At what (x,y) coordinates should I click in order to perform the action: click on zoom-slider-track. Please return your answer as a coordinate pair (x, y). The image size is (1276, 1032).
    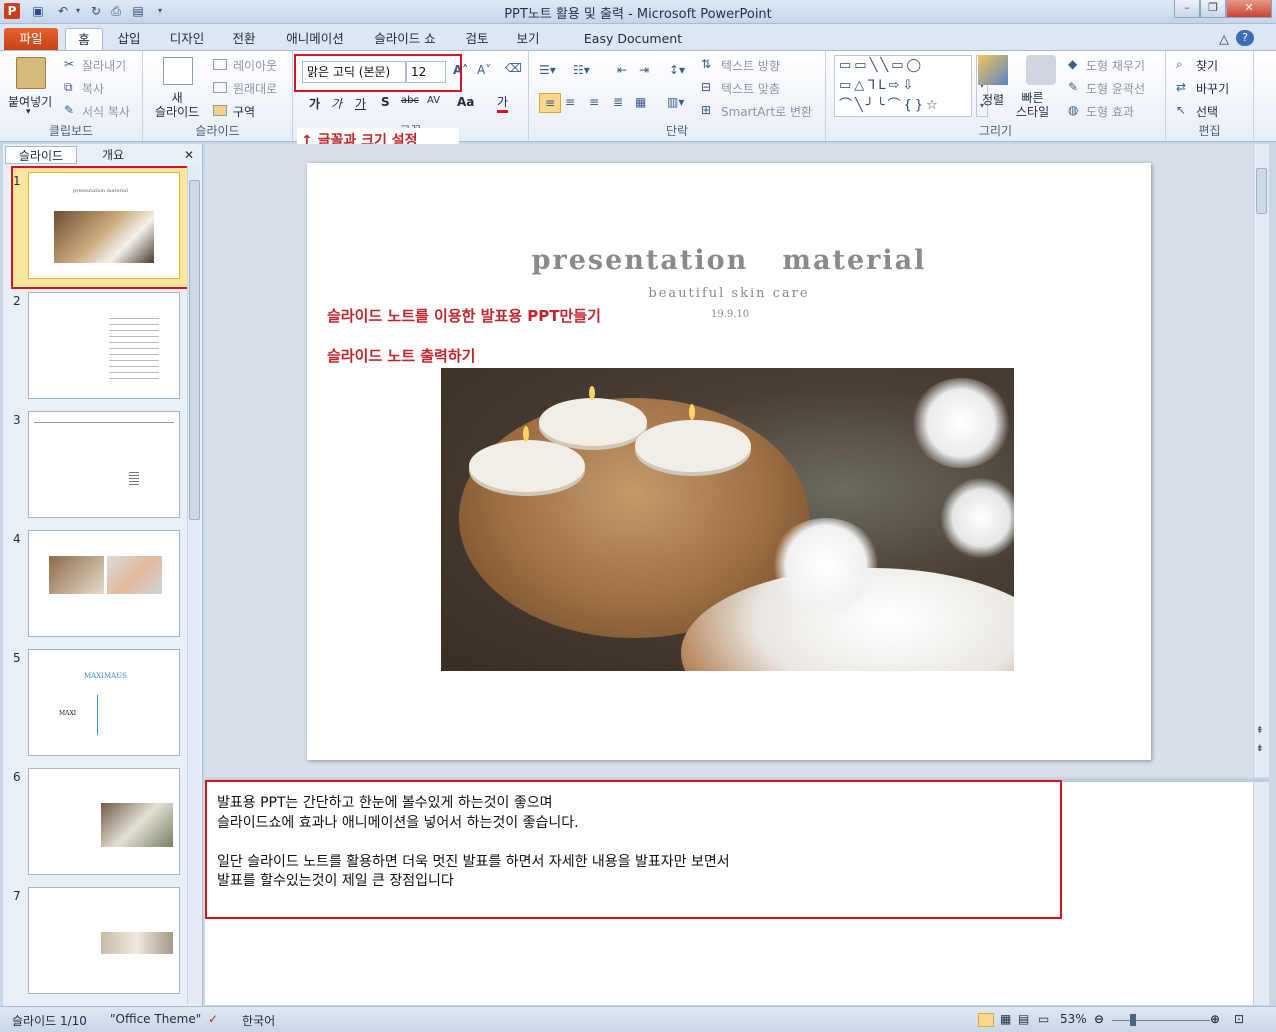
    Looking at the image, I should click on (1161, 1020).